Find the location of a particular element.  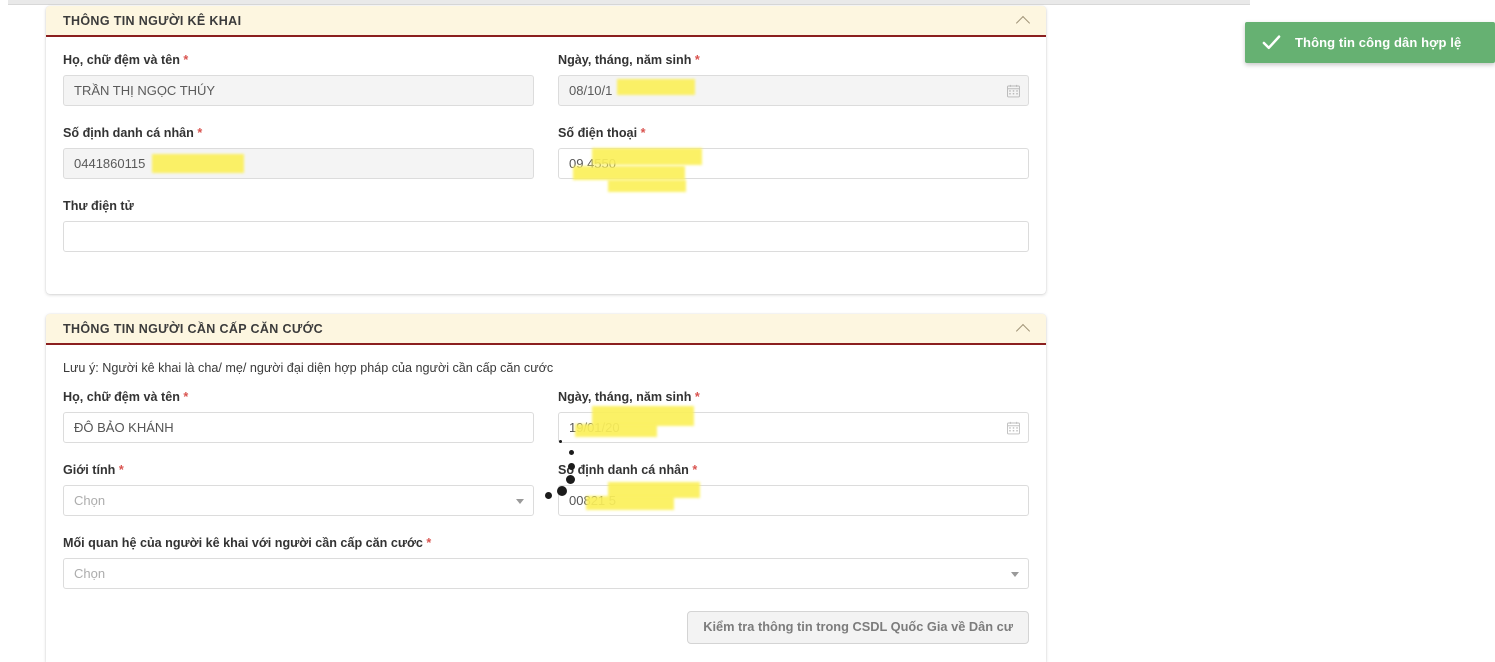

declarant-dob-wrap: 08/10/1 is located at coordinates (793, 91).